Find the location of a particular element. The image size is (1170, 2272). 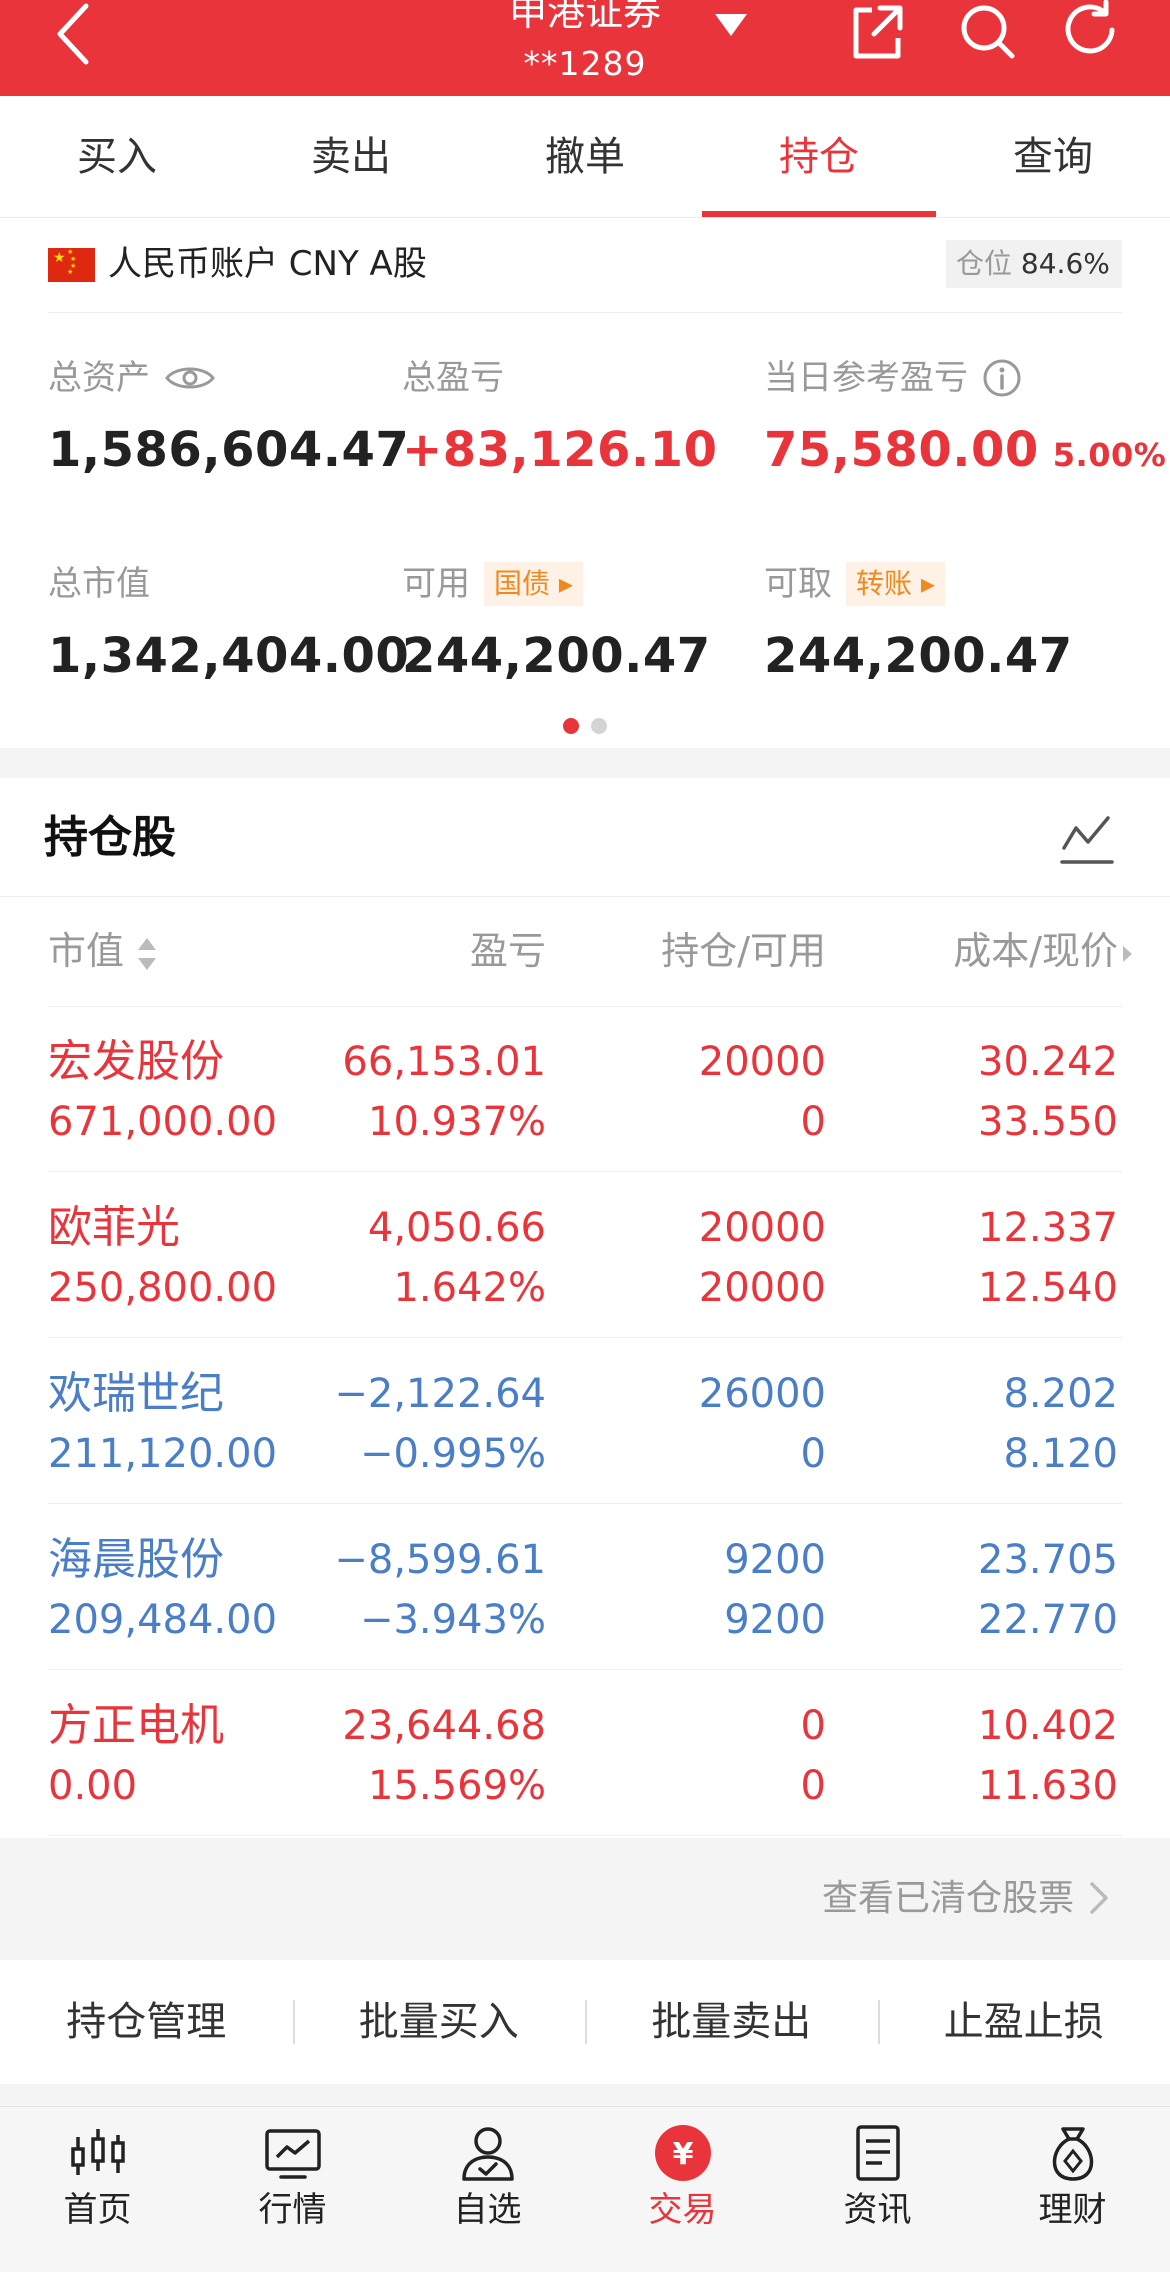

holdings-title: 持仓股 is located at coordinates (110, 837).